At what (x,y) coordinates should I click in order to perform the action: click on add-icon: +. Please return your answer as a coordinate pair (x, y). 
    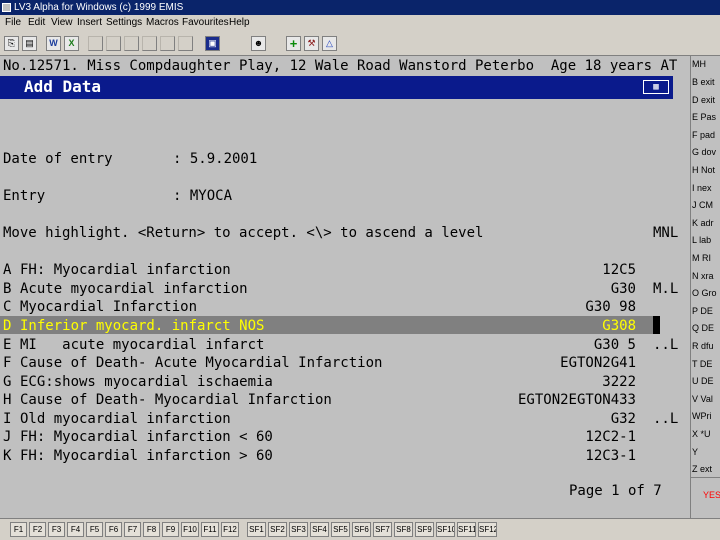
    Looking at the image, I should click on (293, 43).